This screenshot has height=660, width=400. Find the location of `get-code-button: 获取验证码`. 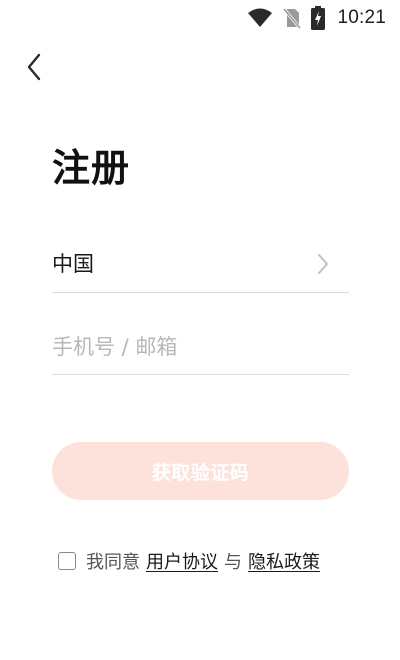

get-code-button: 获取验证码 is located at coordinates (200, 471).